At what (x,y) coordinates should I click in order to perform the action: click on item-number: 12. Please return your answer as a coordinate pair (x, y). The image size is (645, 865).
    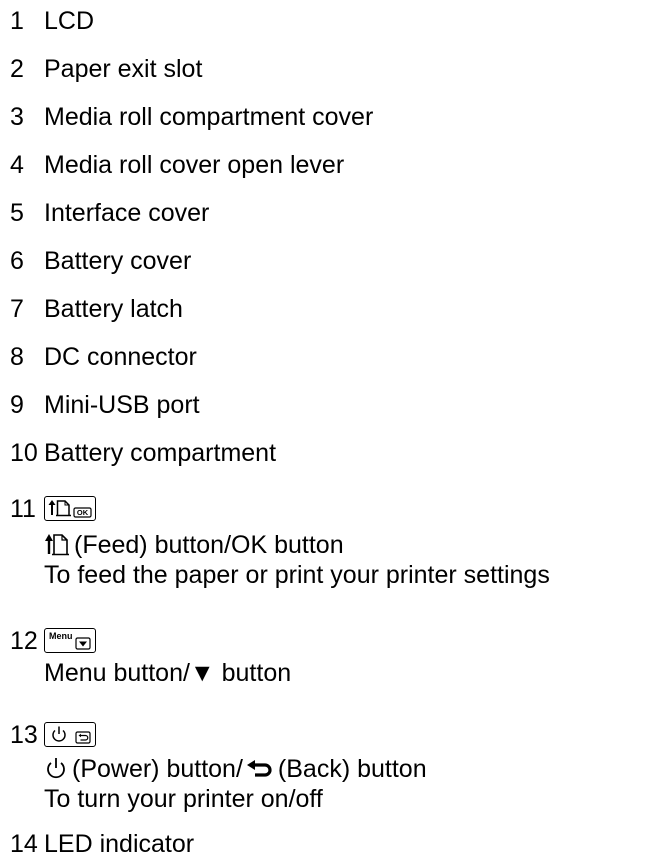
    Looking at the image, I should click on (24, 641).